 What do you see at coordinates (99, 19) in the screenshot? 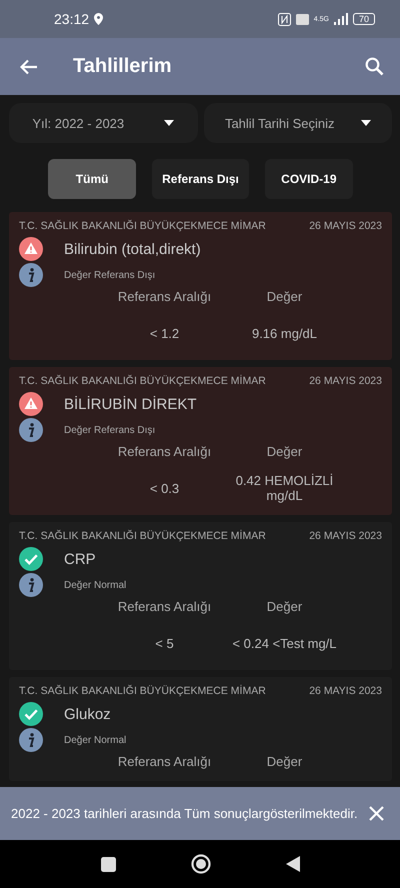
I see `location-pin-icon` at bounding box center [99, 19].